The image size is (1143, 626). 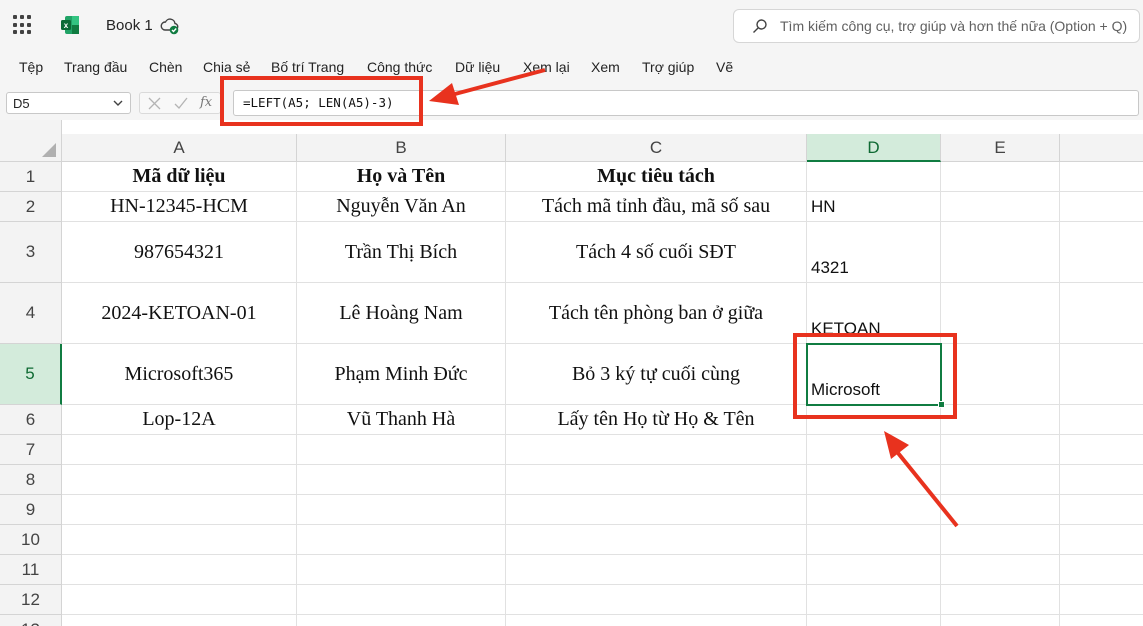 What do you see at coordinates (31, 570) in the screenshot?
I see `row-header-11: 11` at bounding box center [31, 570].